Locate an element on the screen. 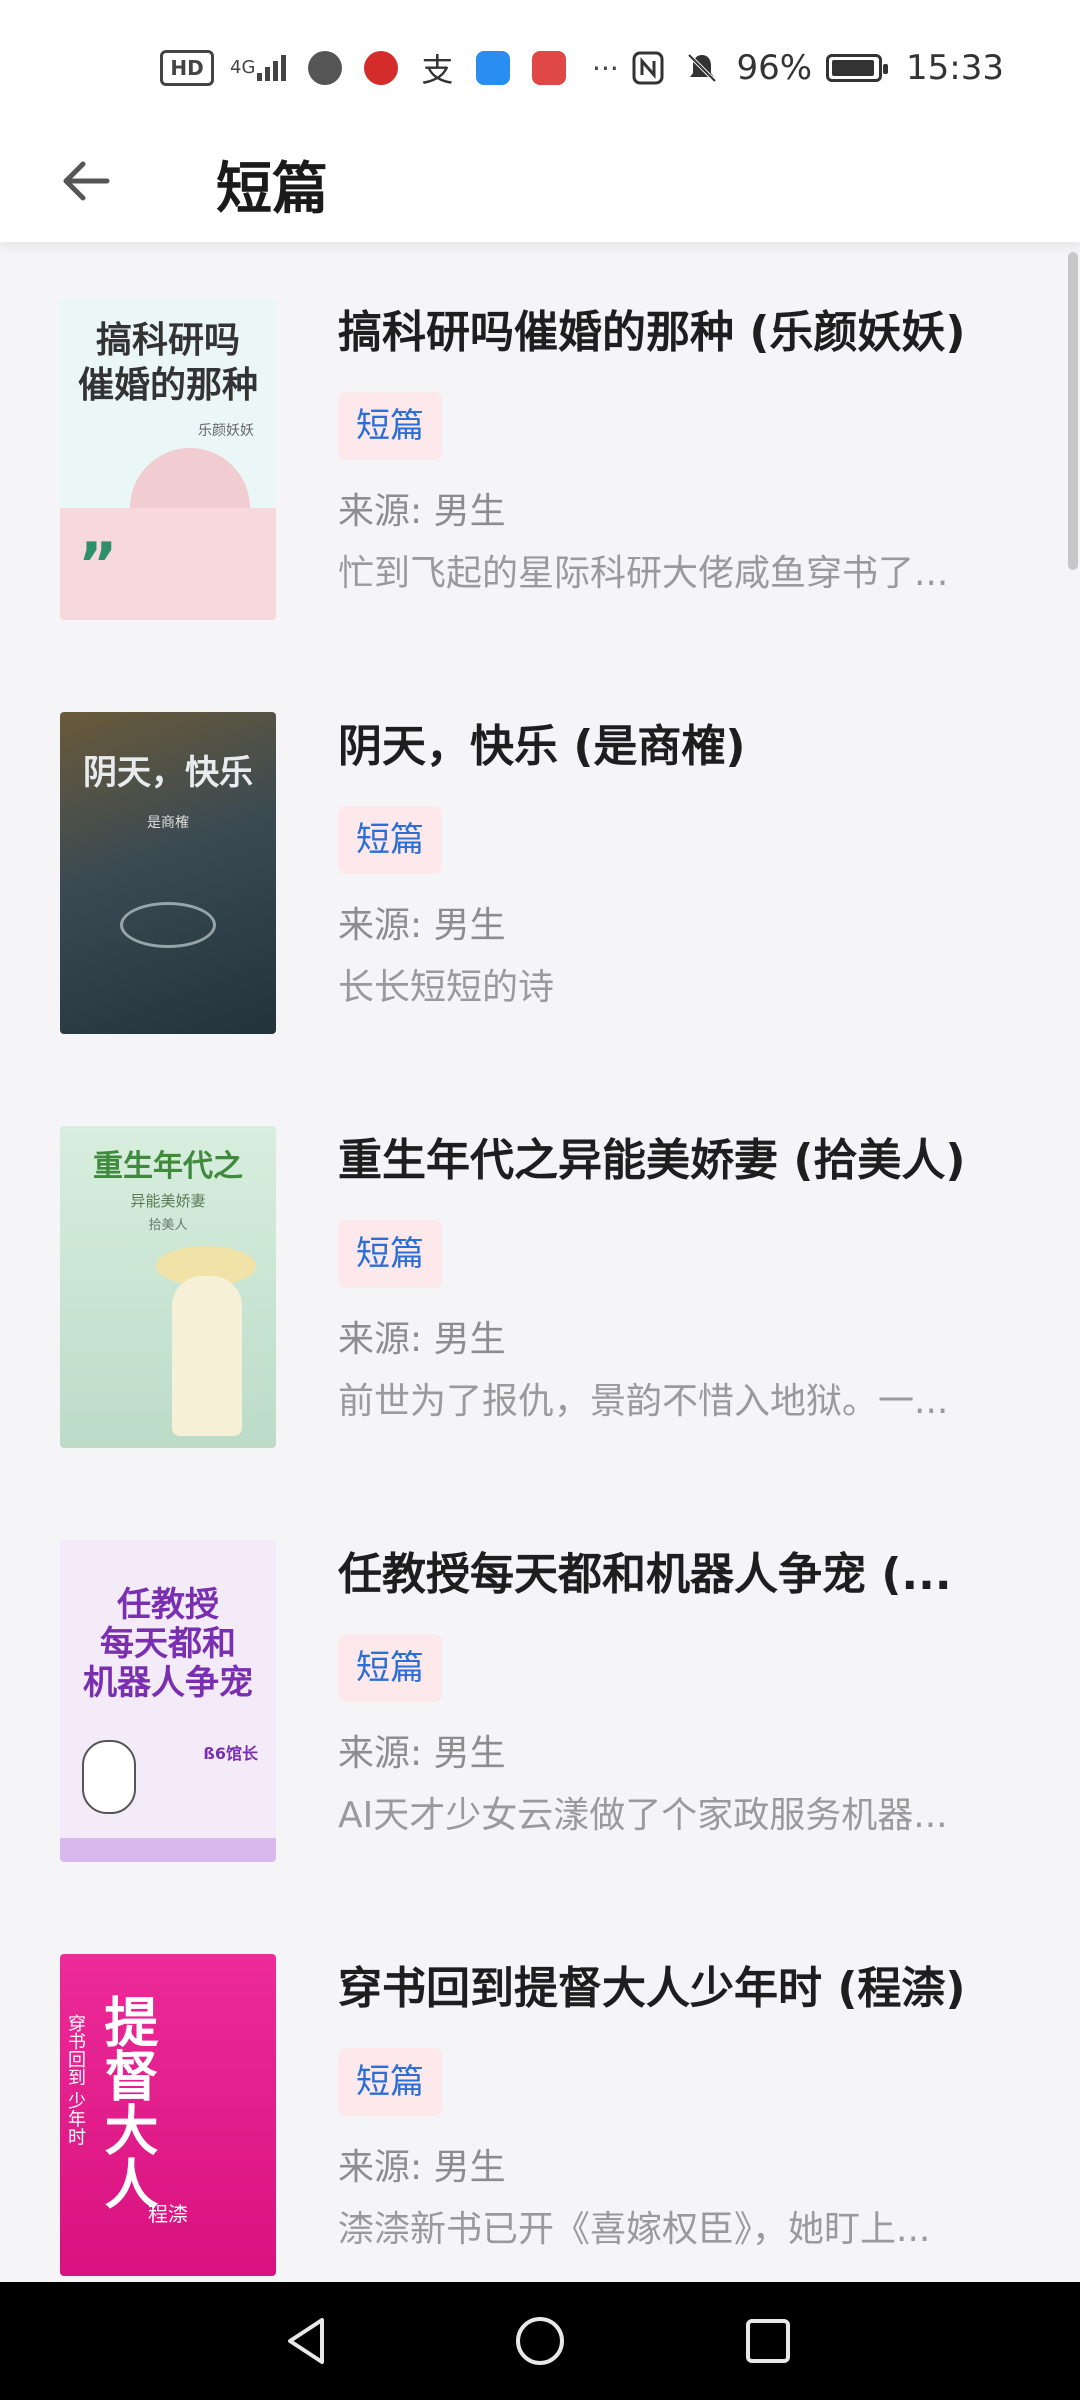  cover-author-text: 乐颜妖妖 is located at coordinates (226, 431).